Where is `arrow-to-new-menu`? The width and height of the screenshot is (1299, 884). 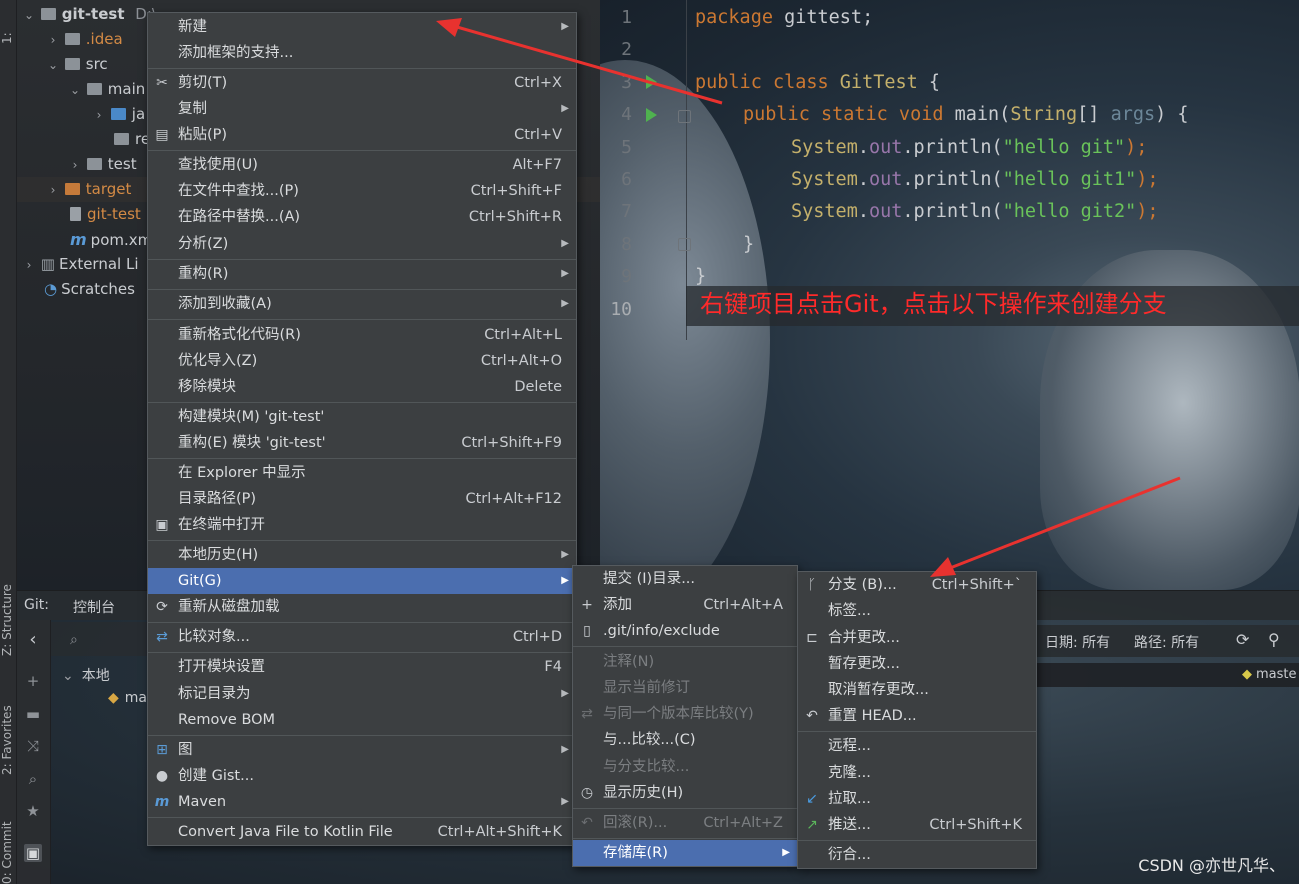
arrow-to-new-menu is located at coordinates (586, 64).